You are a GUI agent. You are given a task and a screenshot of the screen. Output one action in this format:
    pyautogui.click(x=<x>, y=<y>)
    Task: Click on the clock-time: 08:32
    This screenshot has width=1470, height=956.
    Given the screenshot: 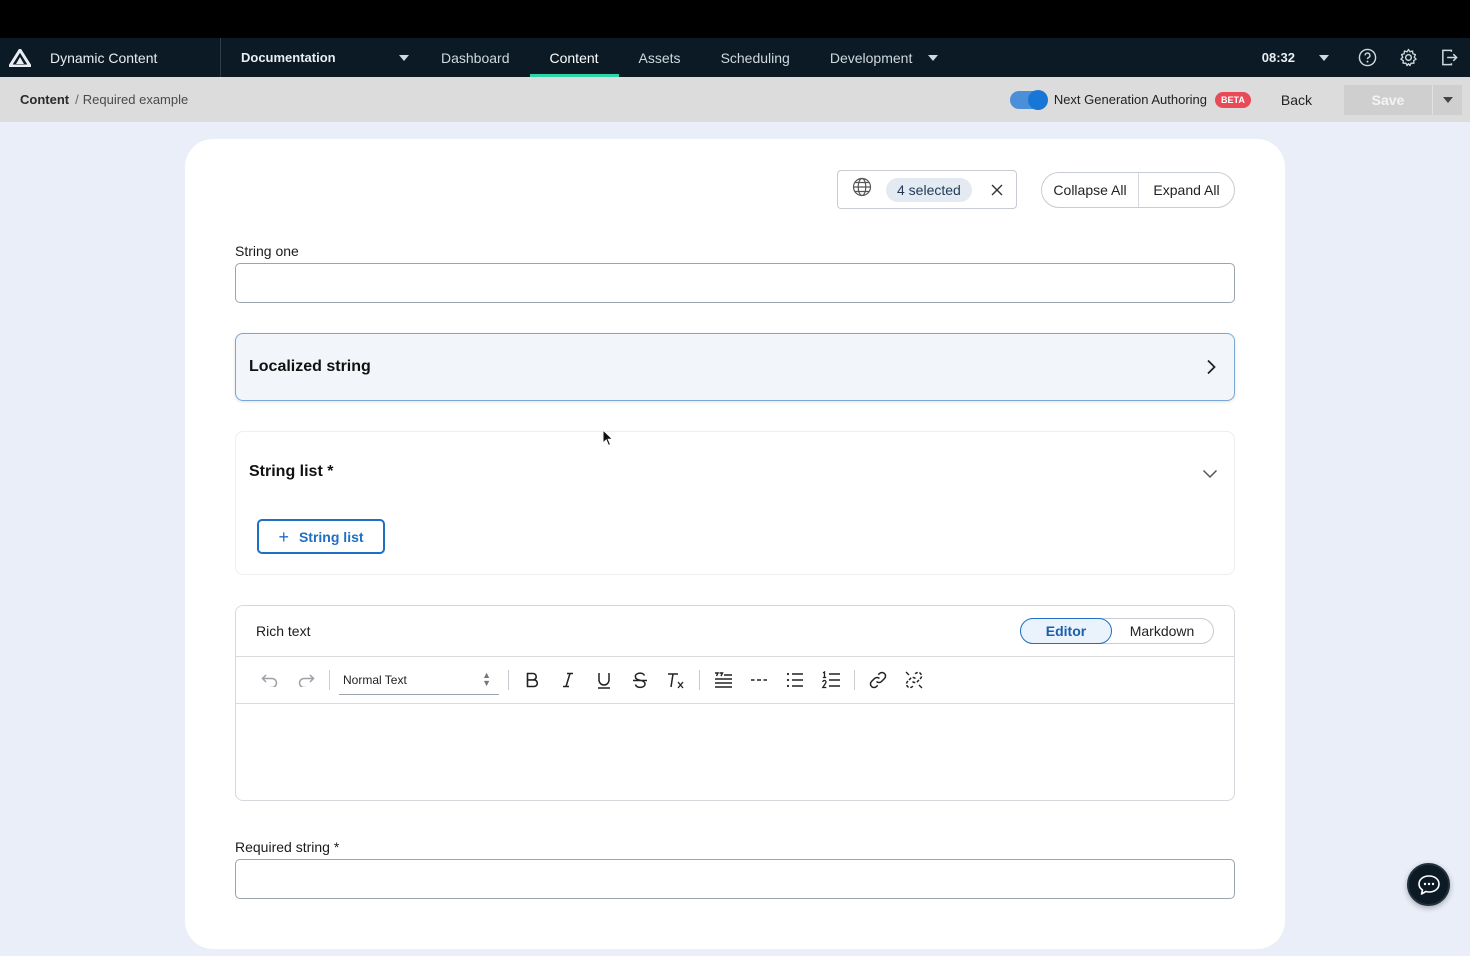 What is the action you would take?
    pyautogui.click(x=1278, y=57)
    